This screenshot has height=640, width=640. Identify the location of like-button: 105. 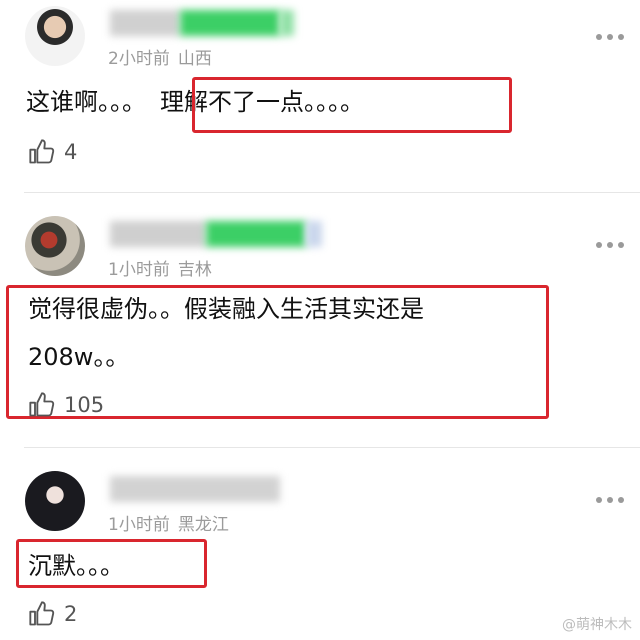
(66, 405).